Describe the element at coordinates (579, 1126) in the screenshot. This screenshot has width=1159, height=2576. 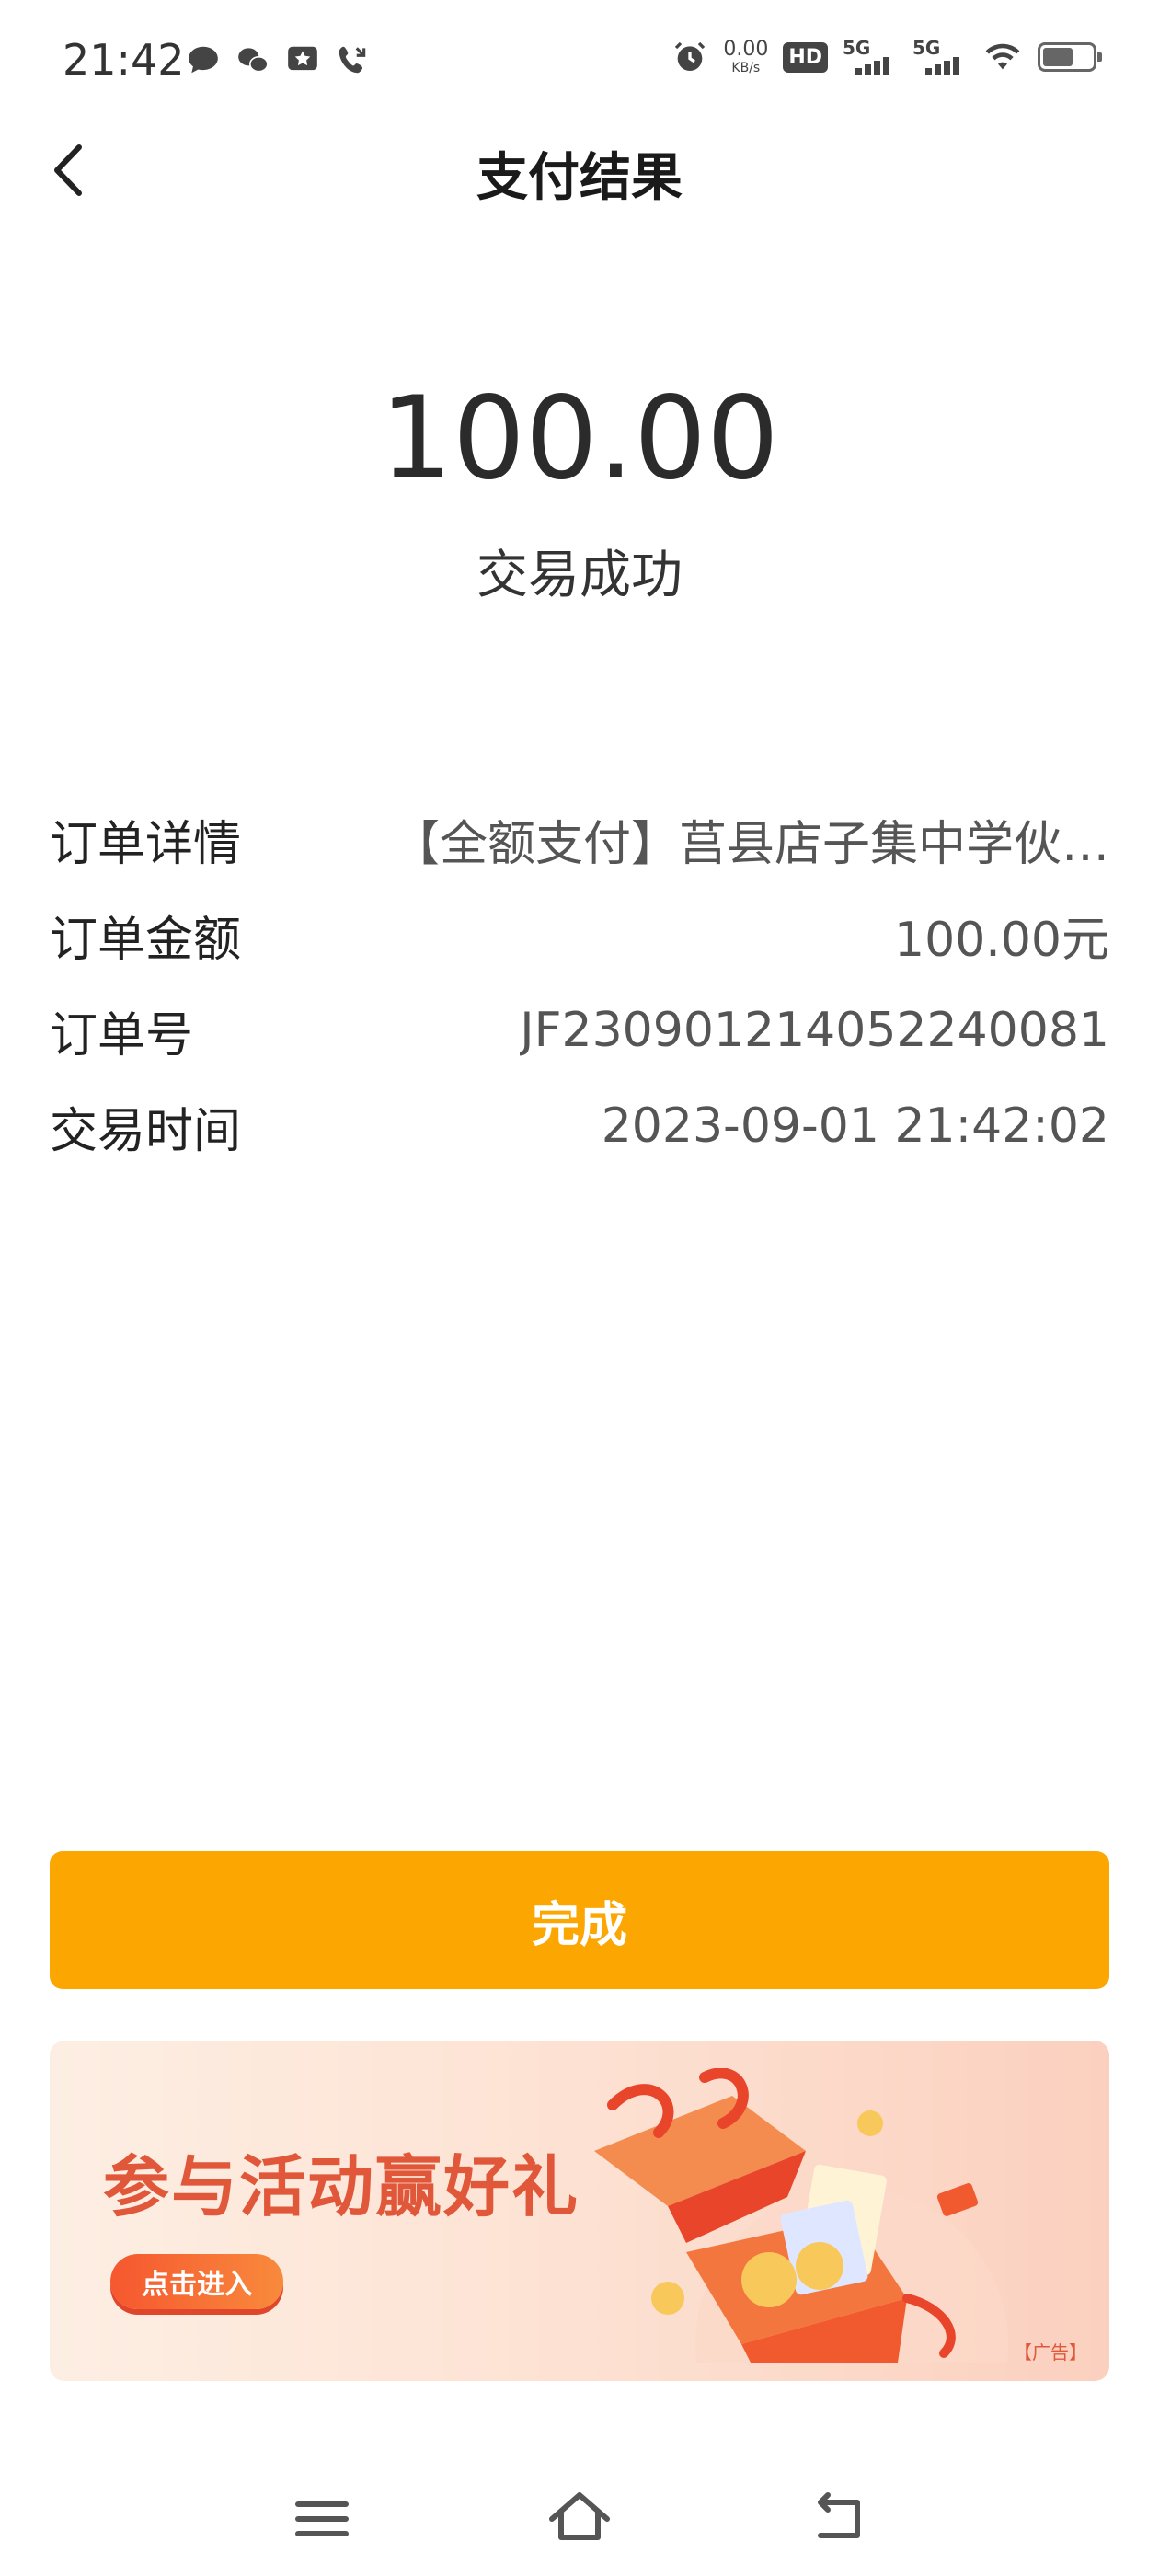
I see `detail-row-transaction-time: 交易时间 2023-09-01 21:42:02` at that location.